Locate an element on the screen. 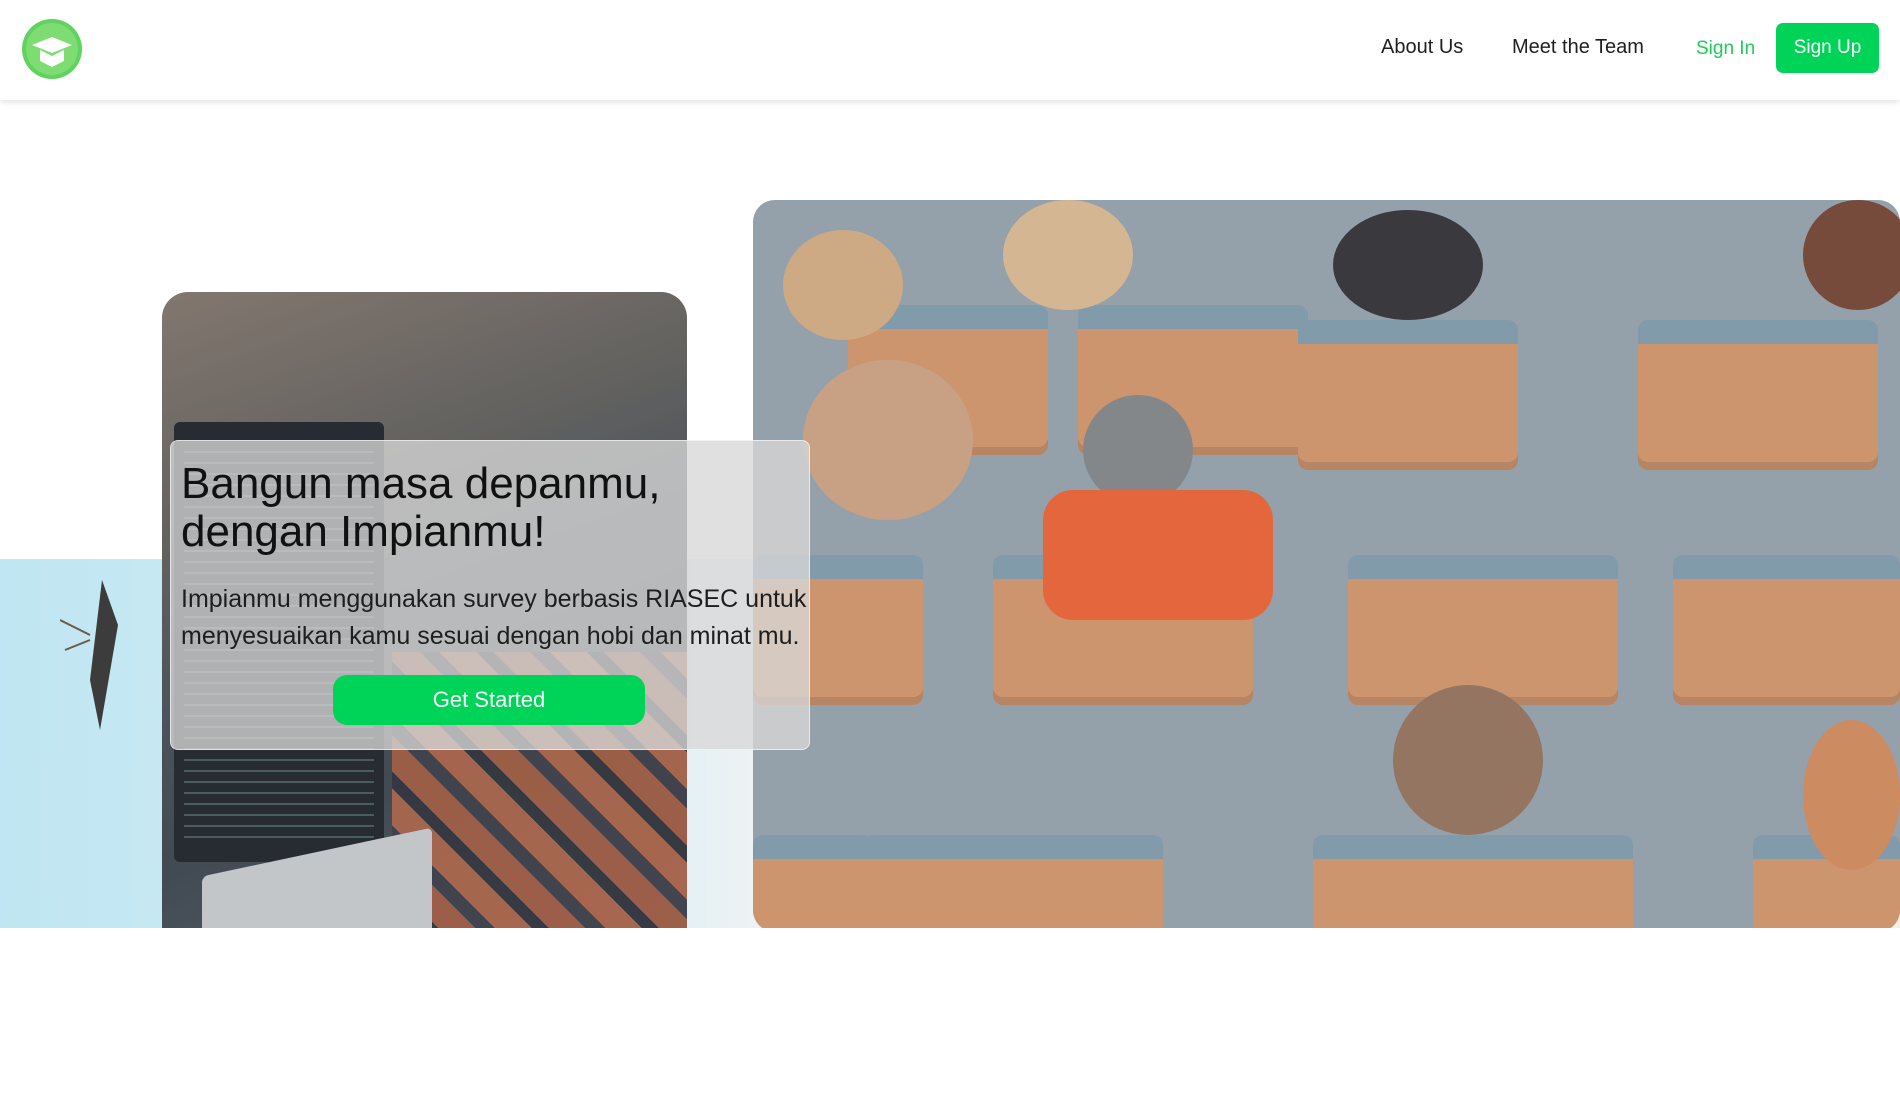 The image size is (1900, 1100). hero-title: Bangun masa depanmu, dengan Impianmu! is located at coordinates (491, 508).